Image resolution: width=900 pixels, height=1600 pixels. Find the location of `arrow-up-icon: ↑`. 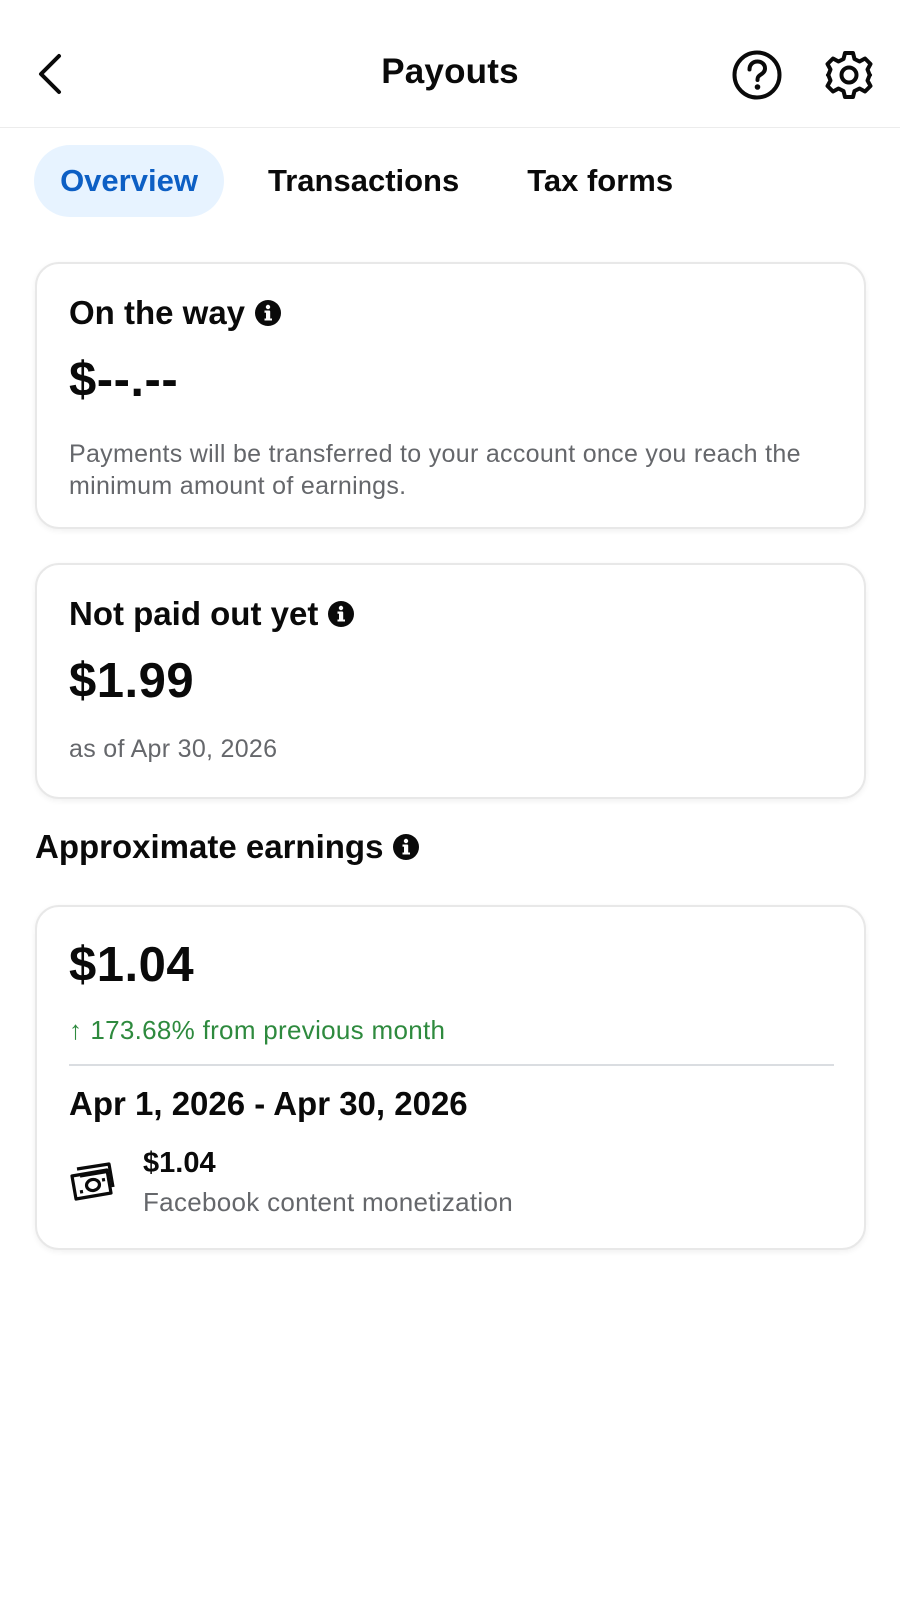

arrow-up-icon: ↑ is located at coordinates (76, 1030).